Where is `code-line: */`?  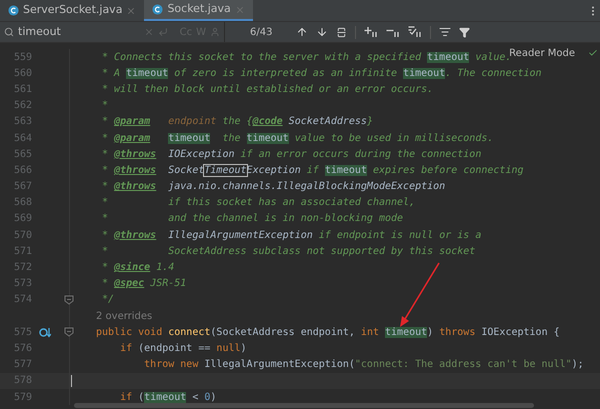
code-line: */ is located at coordinates (107, 300).